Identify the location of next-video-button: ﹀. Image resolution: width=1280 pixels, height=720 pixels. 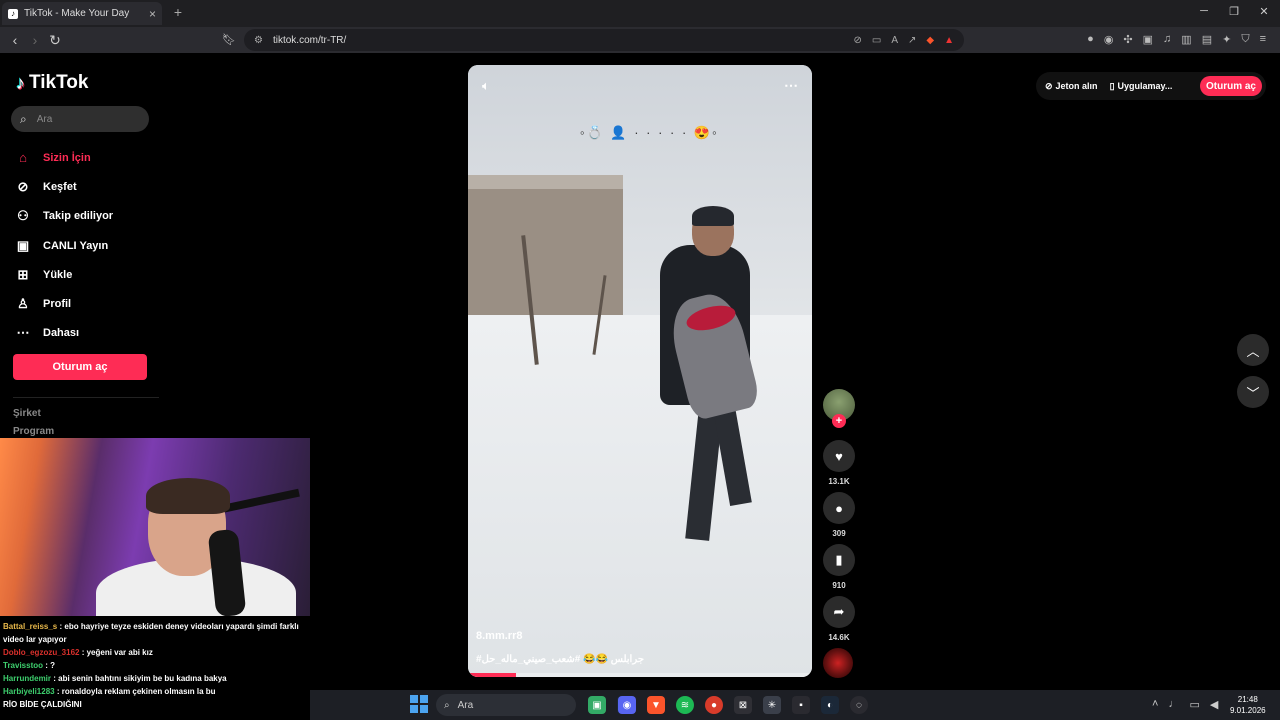
(1253, 392).